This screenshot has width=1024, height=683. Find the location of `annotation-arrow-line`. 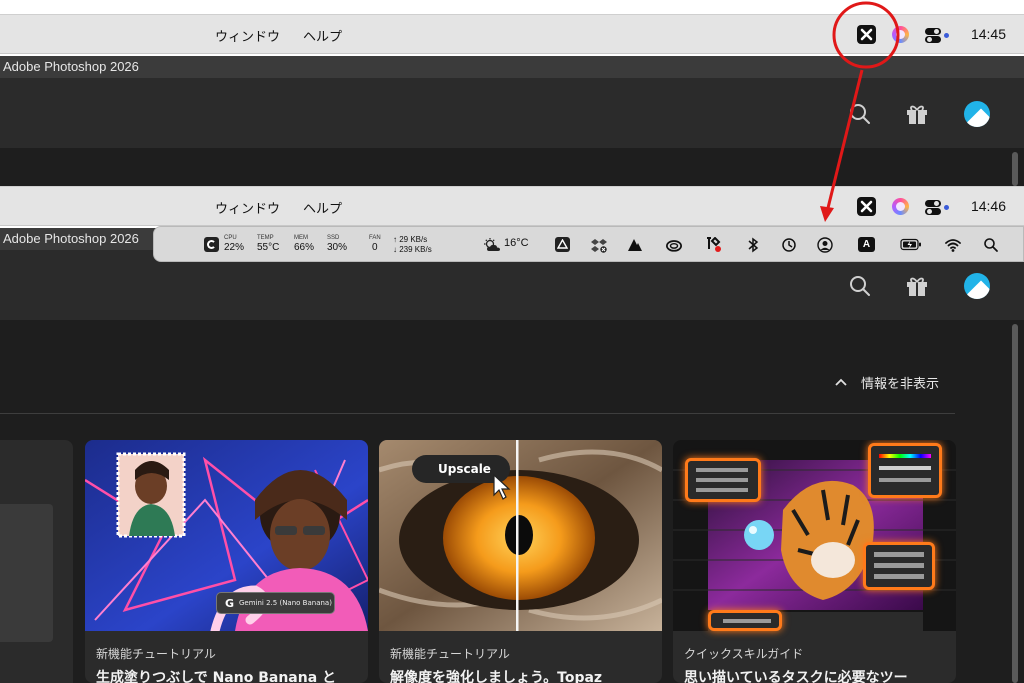

annotation-arrow-line is located at coordinates (844, 141).